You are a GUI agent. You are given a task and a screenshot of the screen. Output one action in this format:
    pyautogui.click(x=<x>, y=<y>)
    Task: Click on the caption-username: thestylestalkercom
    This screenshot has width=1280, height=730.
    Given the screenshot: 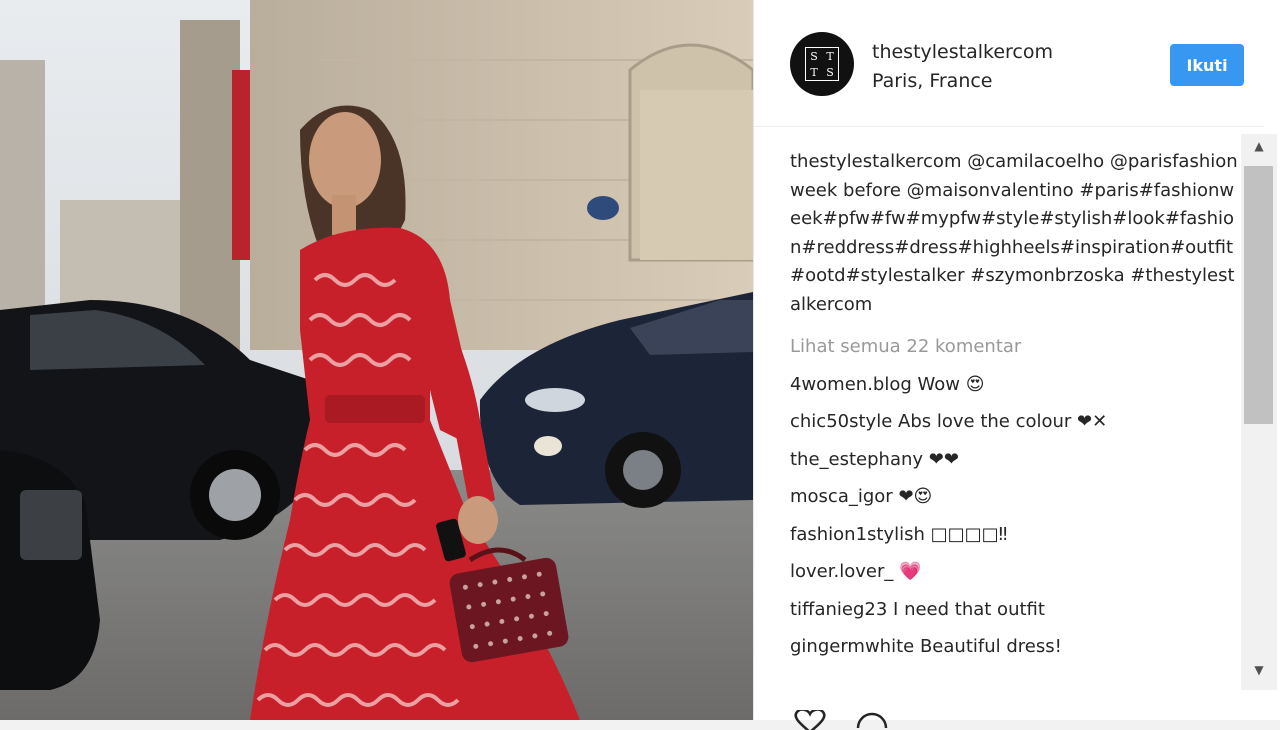 What is the action you would take?
    pyautogui.click(x=875, y=161)
    